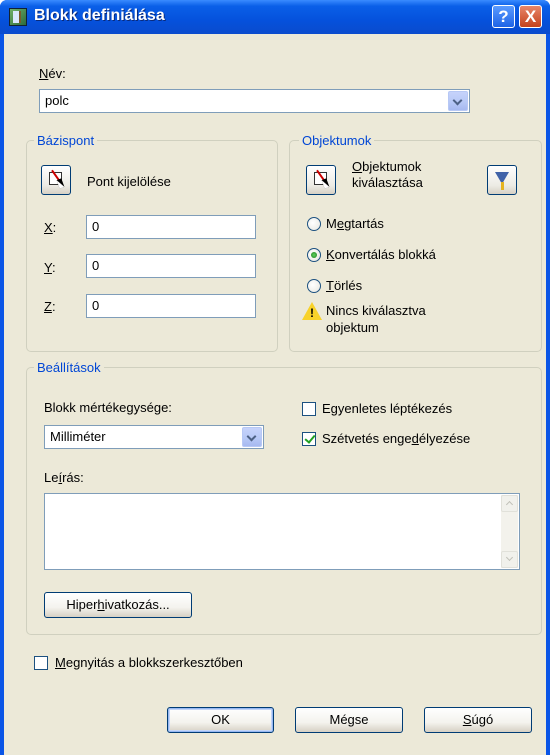 This screenshot has height=755, width=550. I want to click on pick-point-button, so click(56, 180).